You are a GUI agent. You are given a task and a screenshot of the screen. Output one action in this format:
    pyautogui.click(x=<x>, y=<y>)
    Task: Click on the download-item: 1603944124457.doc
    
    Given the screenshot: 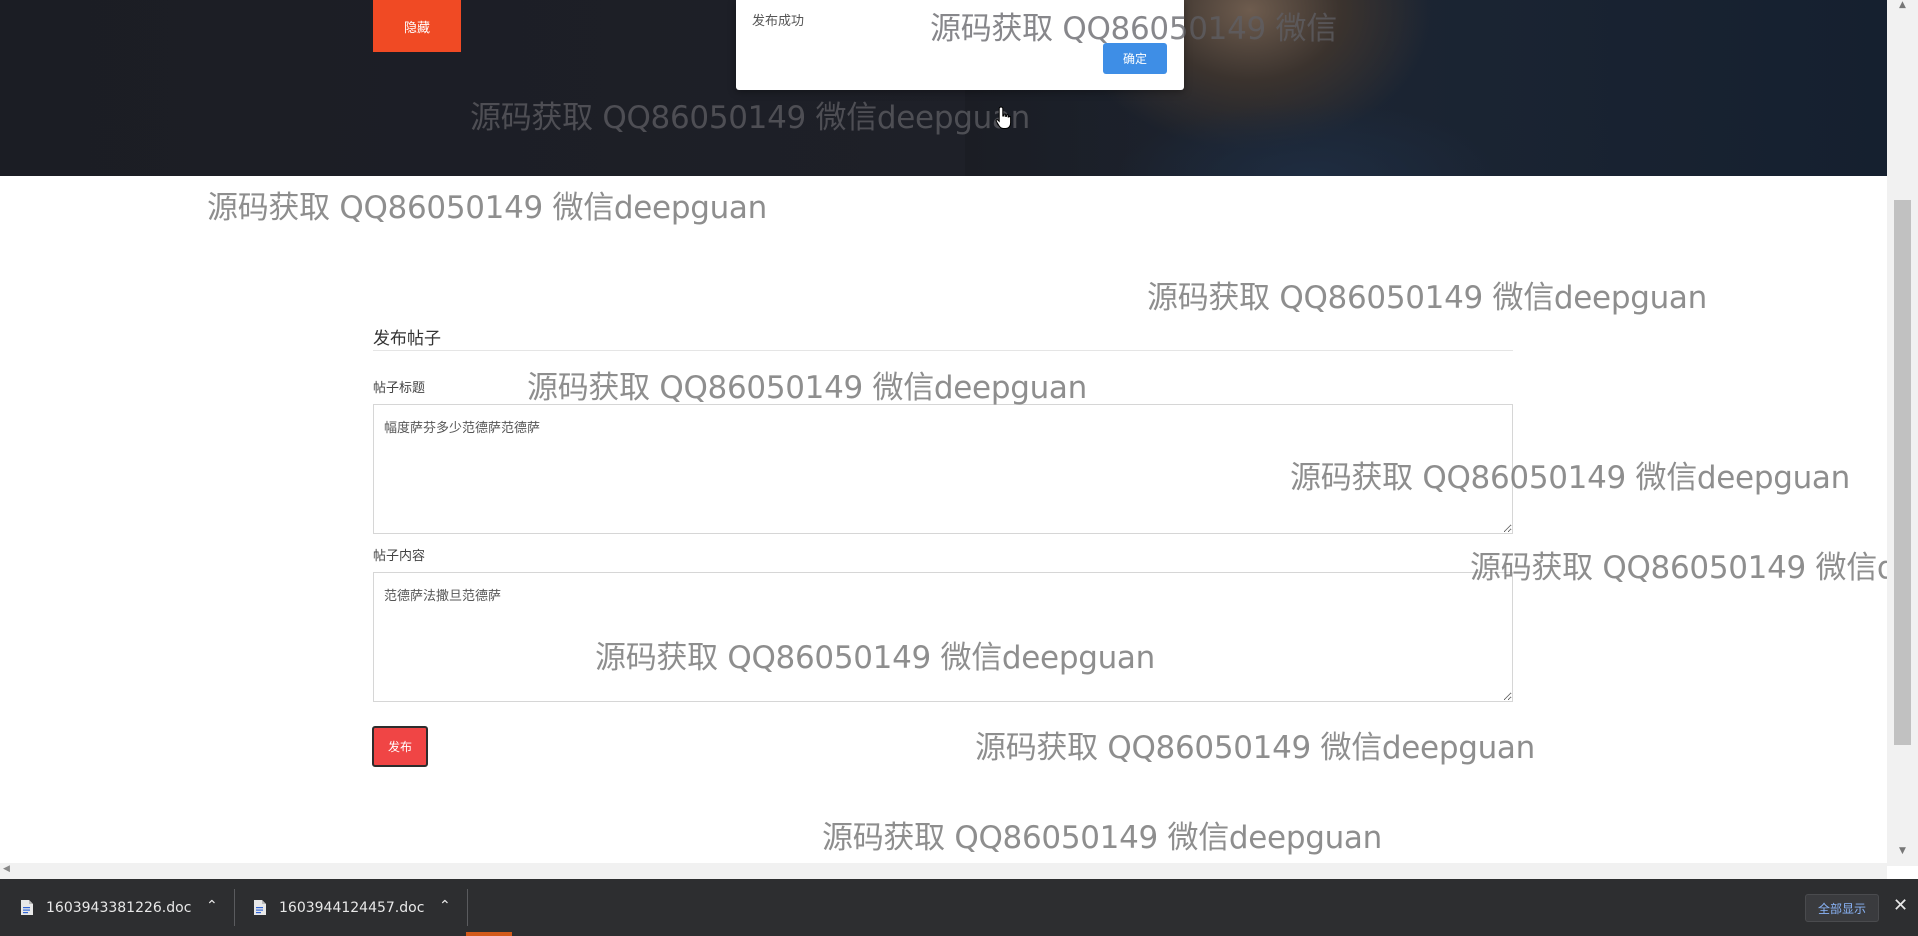 What is the action you would take?
    pyautogui.click(x=338, y=907)
    